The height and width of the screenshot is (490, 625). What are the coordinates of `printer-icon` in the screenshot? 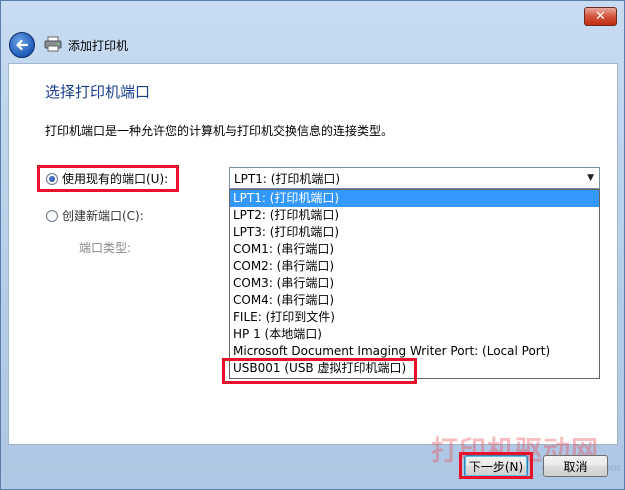 It's located at (53, 44).